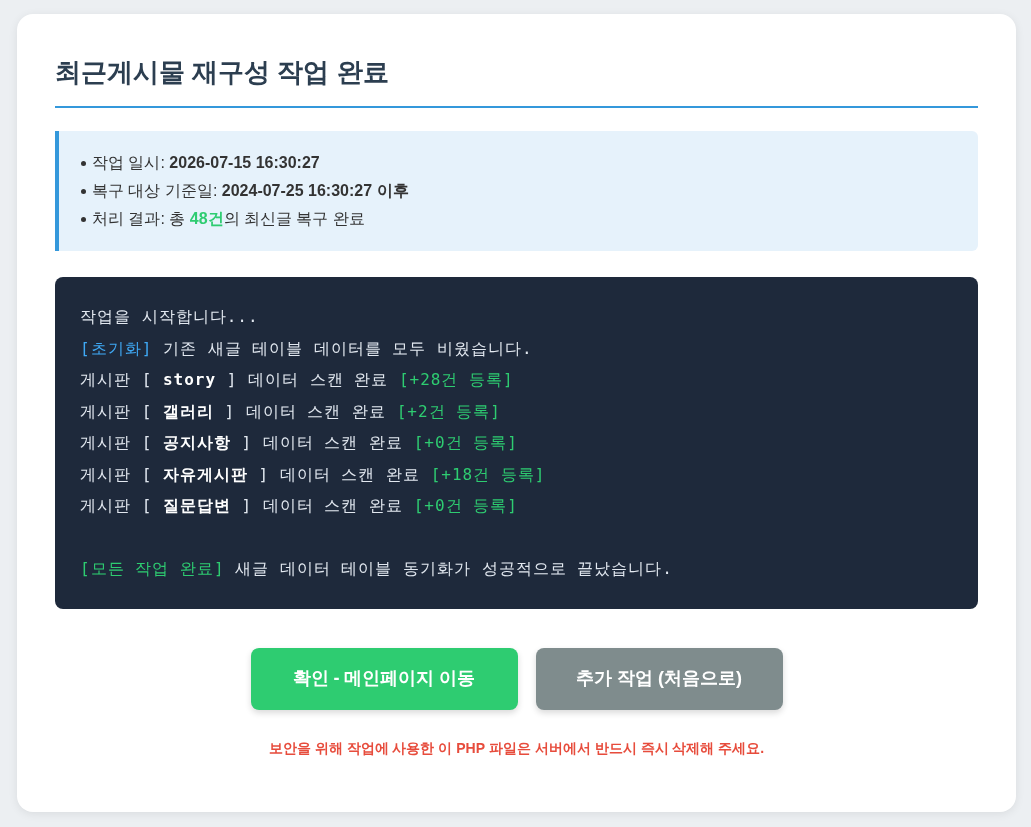 This screenshot has width=1031, height=827. Describe the element at coordinates (306, 348) in the screenshot. I see `log-line: [초기화] 기존 새글 테이블 데이터를 모두 비웠습니다.` at that location.